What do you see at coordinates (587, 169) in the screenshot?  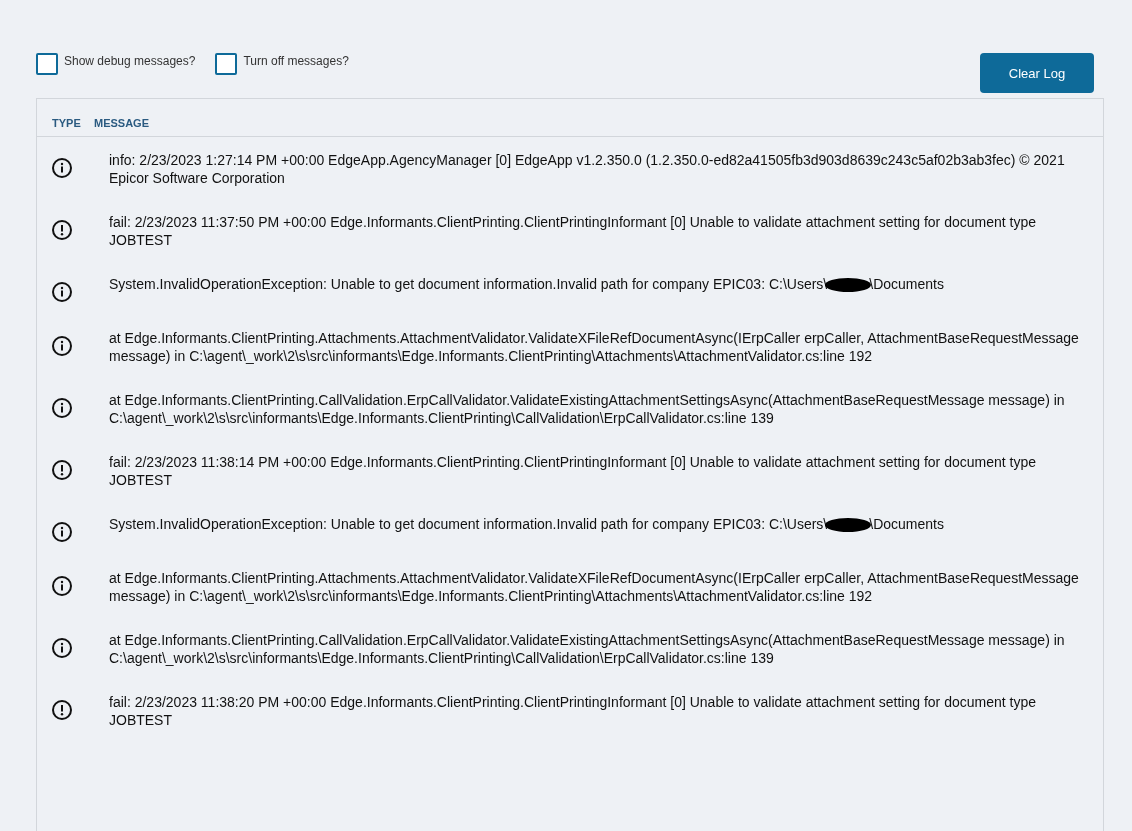 I see `log-message: info: 2/23/2023 1:27:14 PM +00:00 EdgeApp.AgencyManager [0] EdgeApp v1.2.350.0 (1.2.350.0-ed82a41505fb3d903d8639c243c5af02b3ab3fec) © 2021 Epicor Software Corporation` at bounding box center [587, 169].